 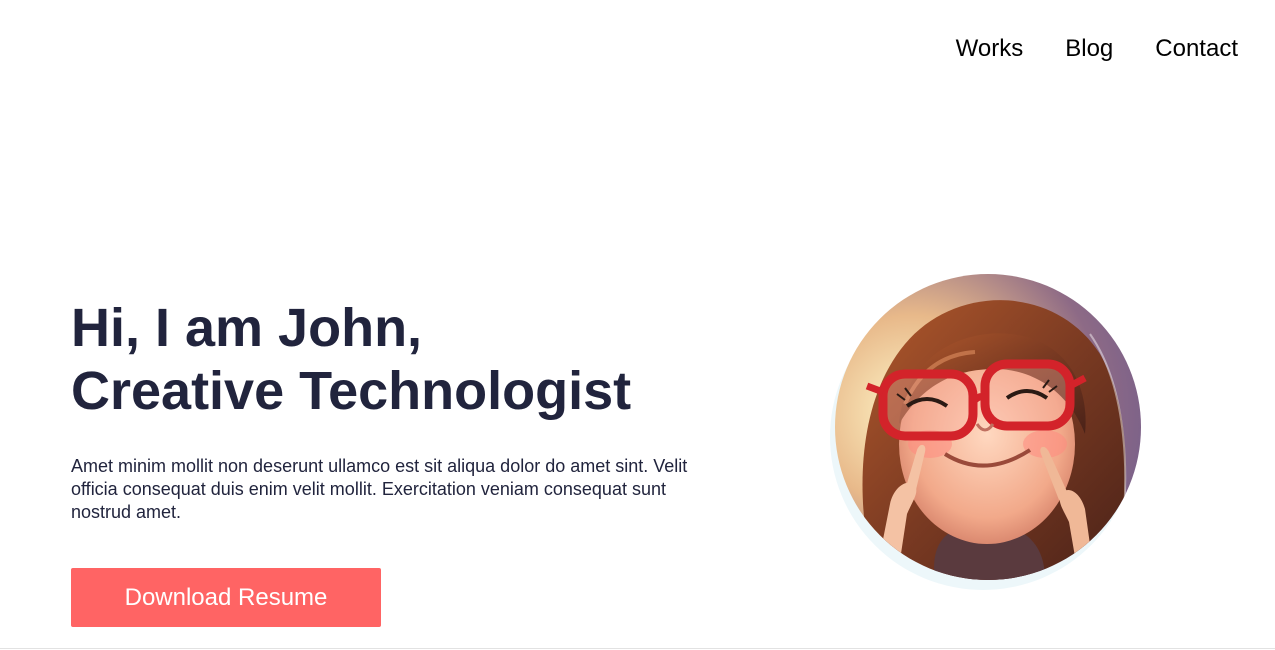 I want to click on bottom-divider, so click(x=637, y=648).